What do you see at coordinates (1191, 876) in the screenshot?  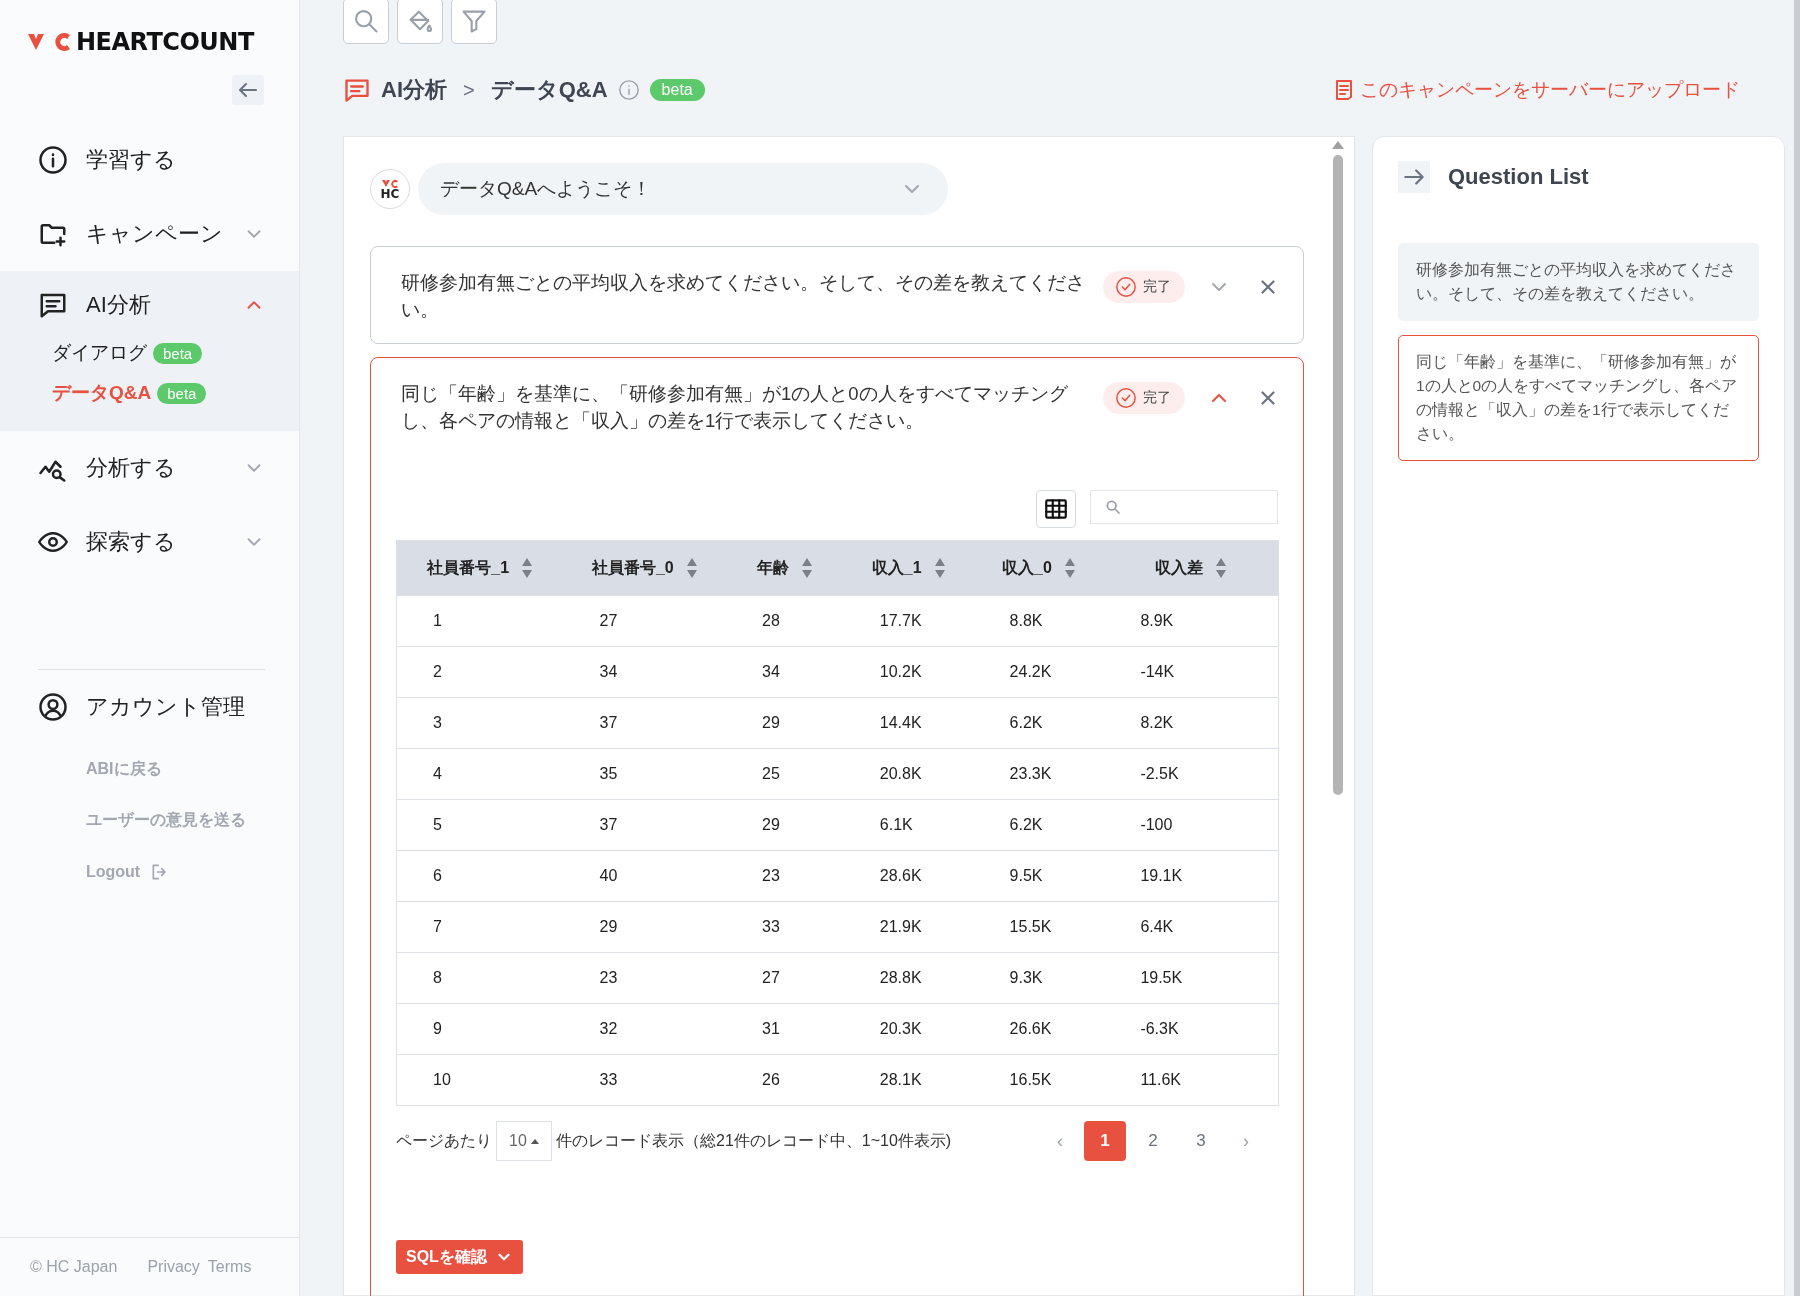 I see `table-cell: 19.1K` at bounding box center [1191, 876].